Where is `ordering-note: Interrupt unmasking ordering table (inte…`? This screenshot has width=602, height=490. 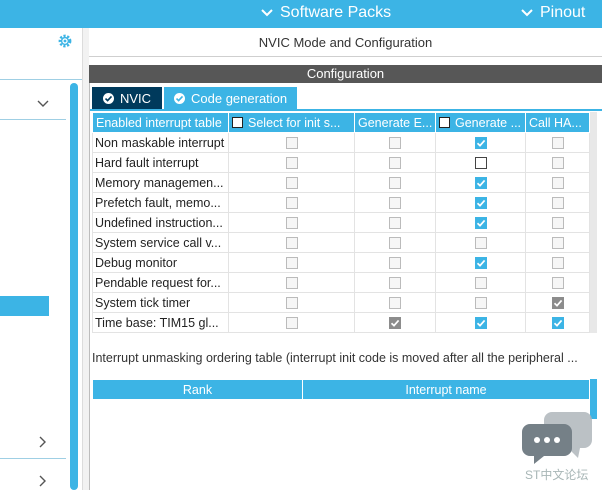
ordering-note: Interrupt unmasking ordering table (inte… is located at coordinates (335, 358).